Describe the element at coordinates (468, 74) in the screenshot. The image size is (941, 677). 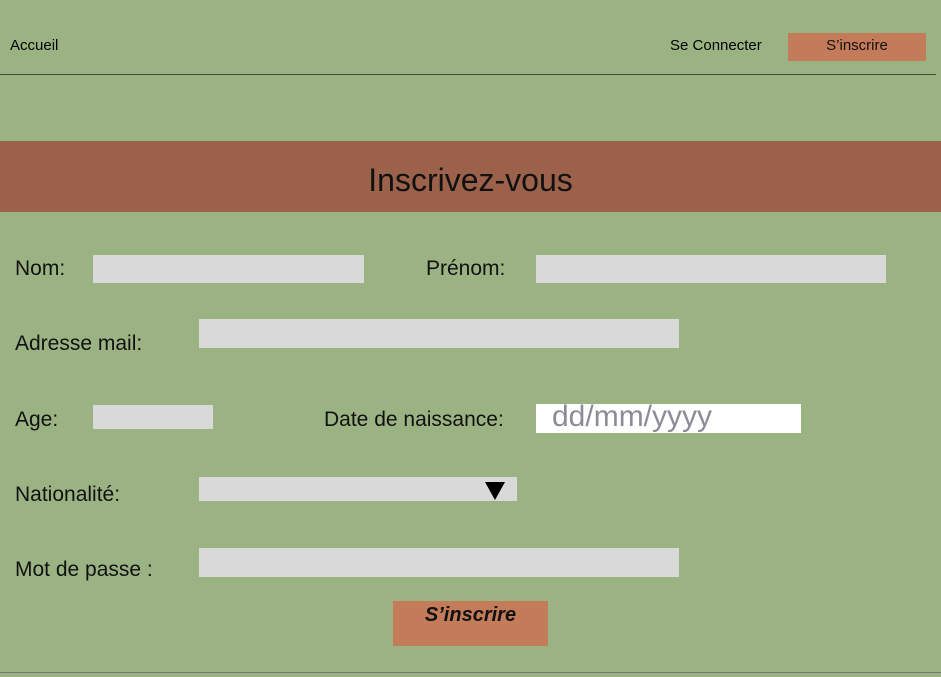
I see `nav-divider` at that location.